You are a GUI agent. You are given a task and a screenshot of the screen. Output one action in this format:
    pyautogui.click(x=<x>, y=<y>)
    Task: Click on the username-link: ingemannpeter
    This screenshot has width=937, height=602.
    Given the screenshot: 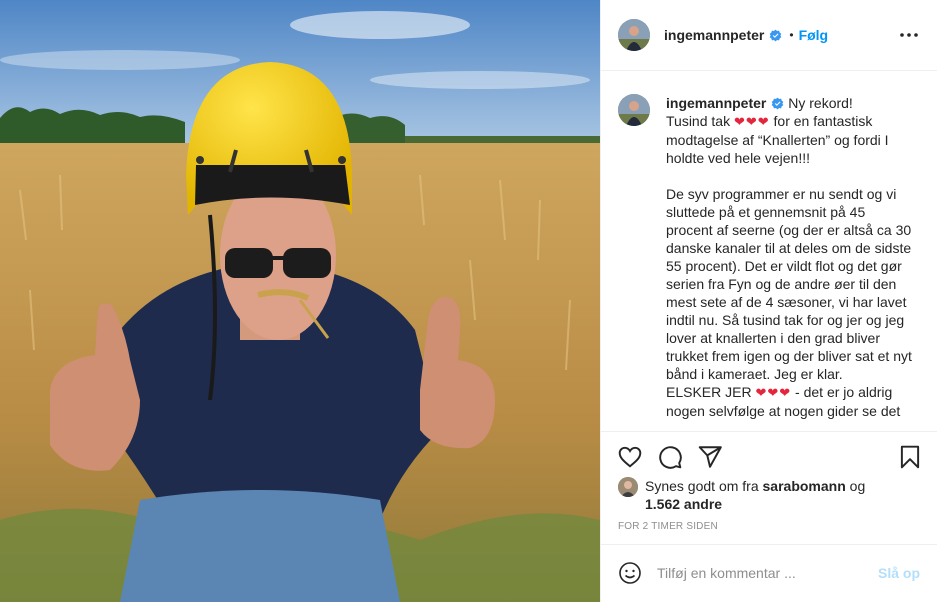 What is the action you would take?
    pyautogui.click(x=714, y=35)
    